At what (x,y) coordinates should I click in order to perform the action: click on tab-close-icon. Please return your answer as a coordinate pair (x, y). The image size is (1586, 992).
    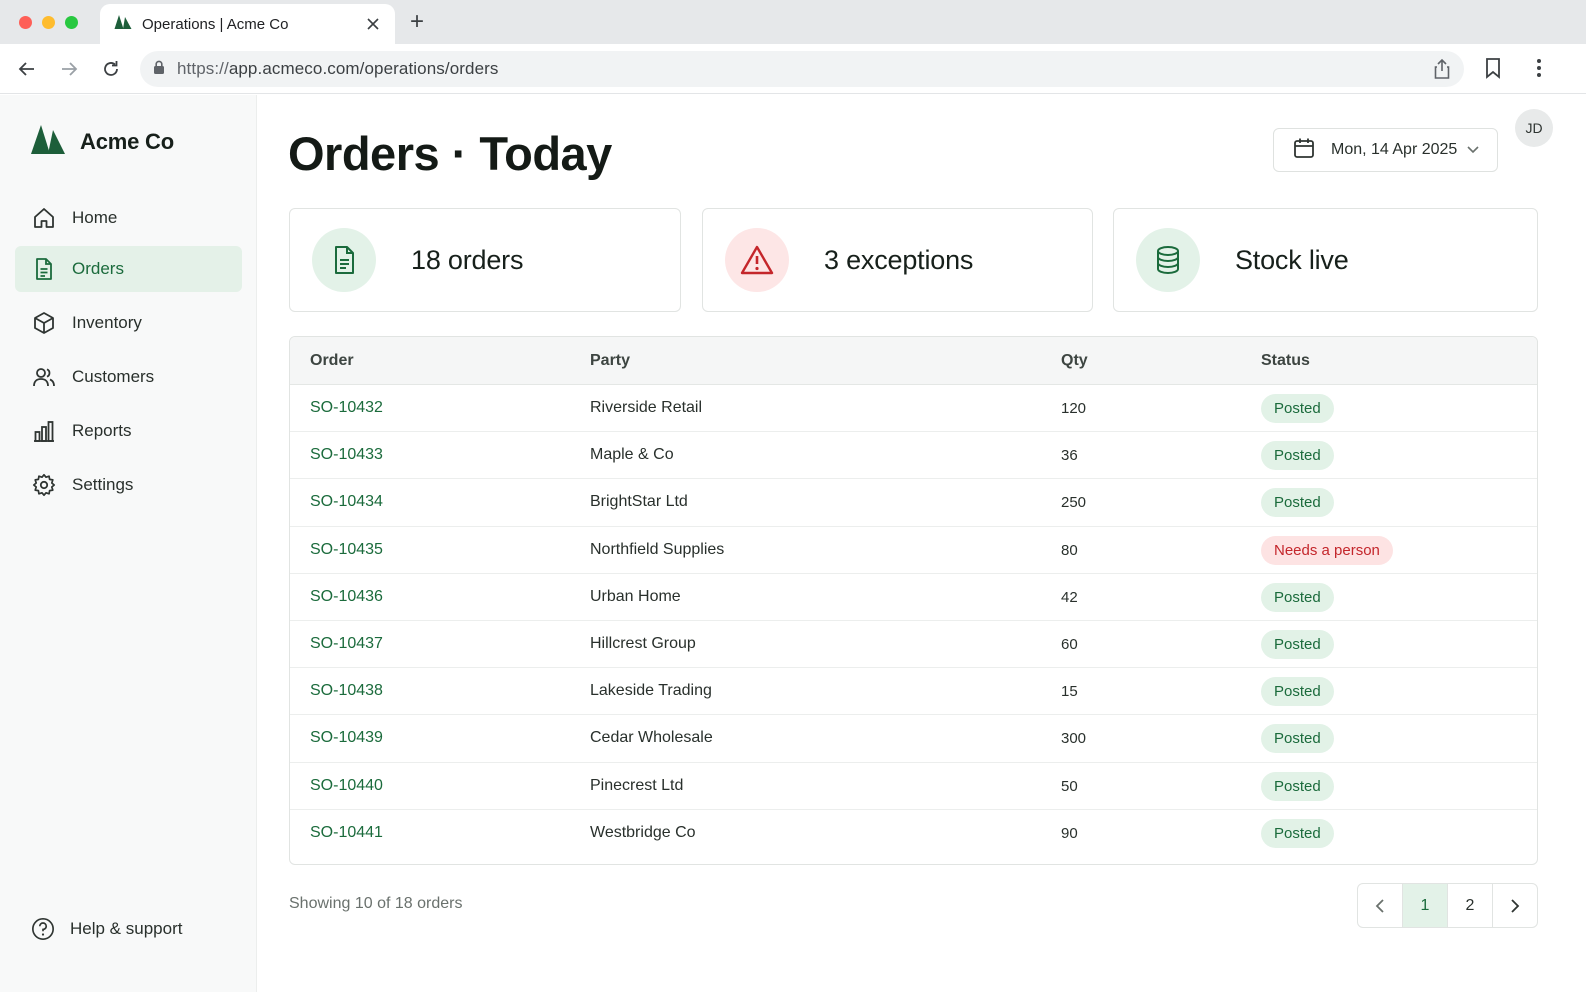
    Looking at the image, I should click on (373, 24).